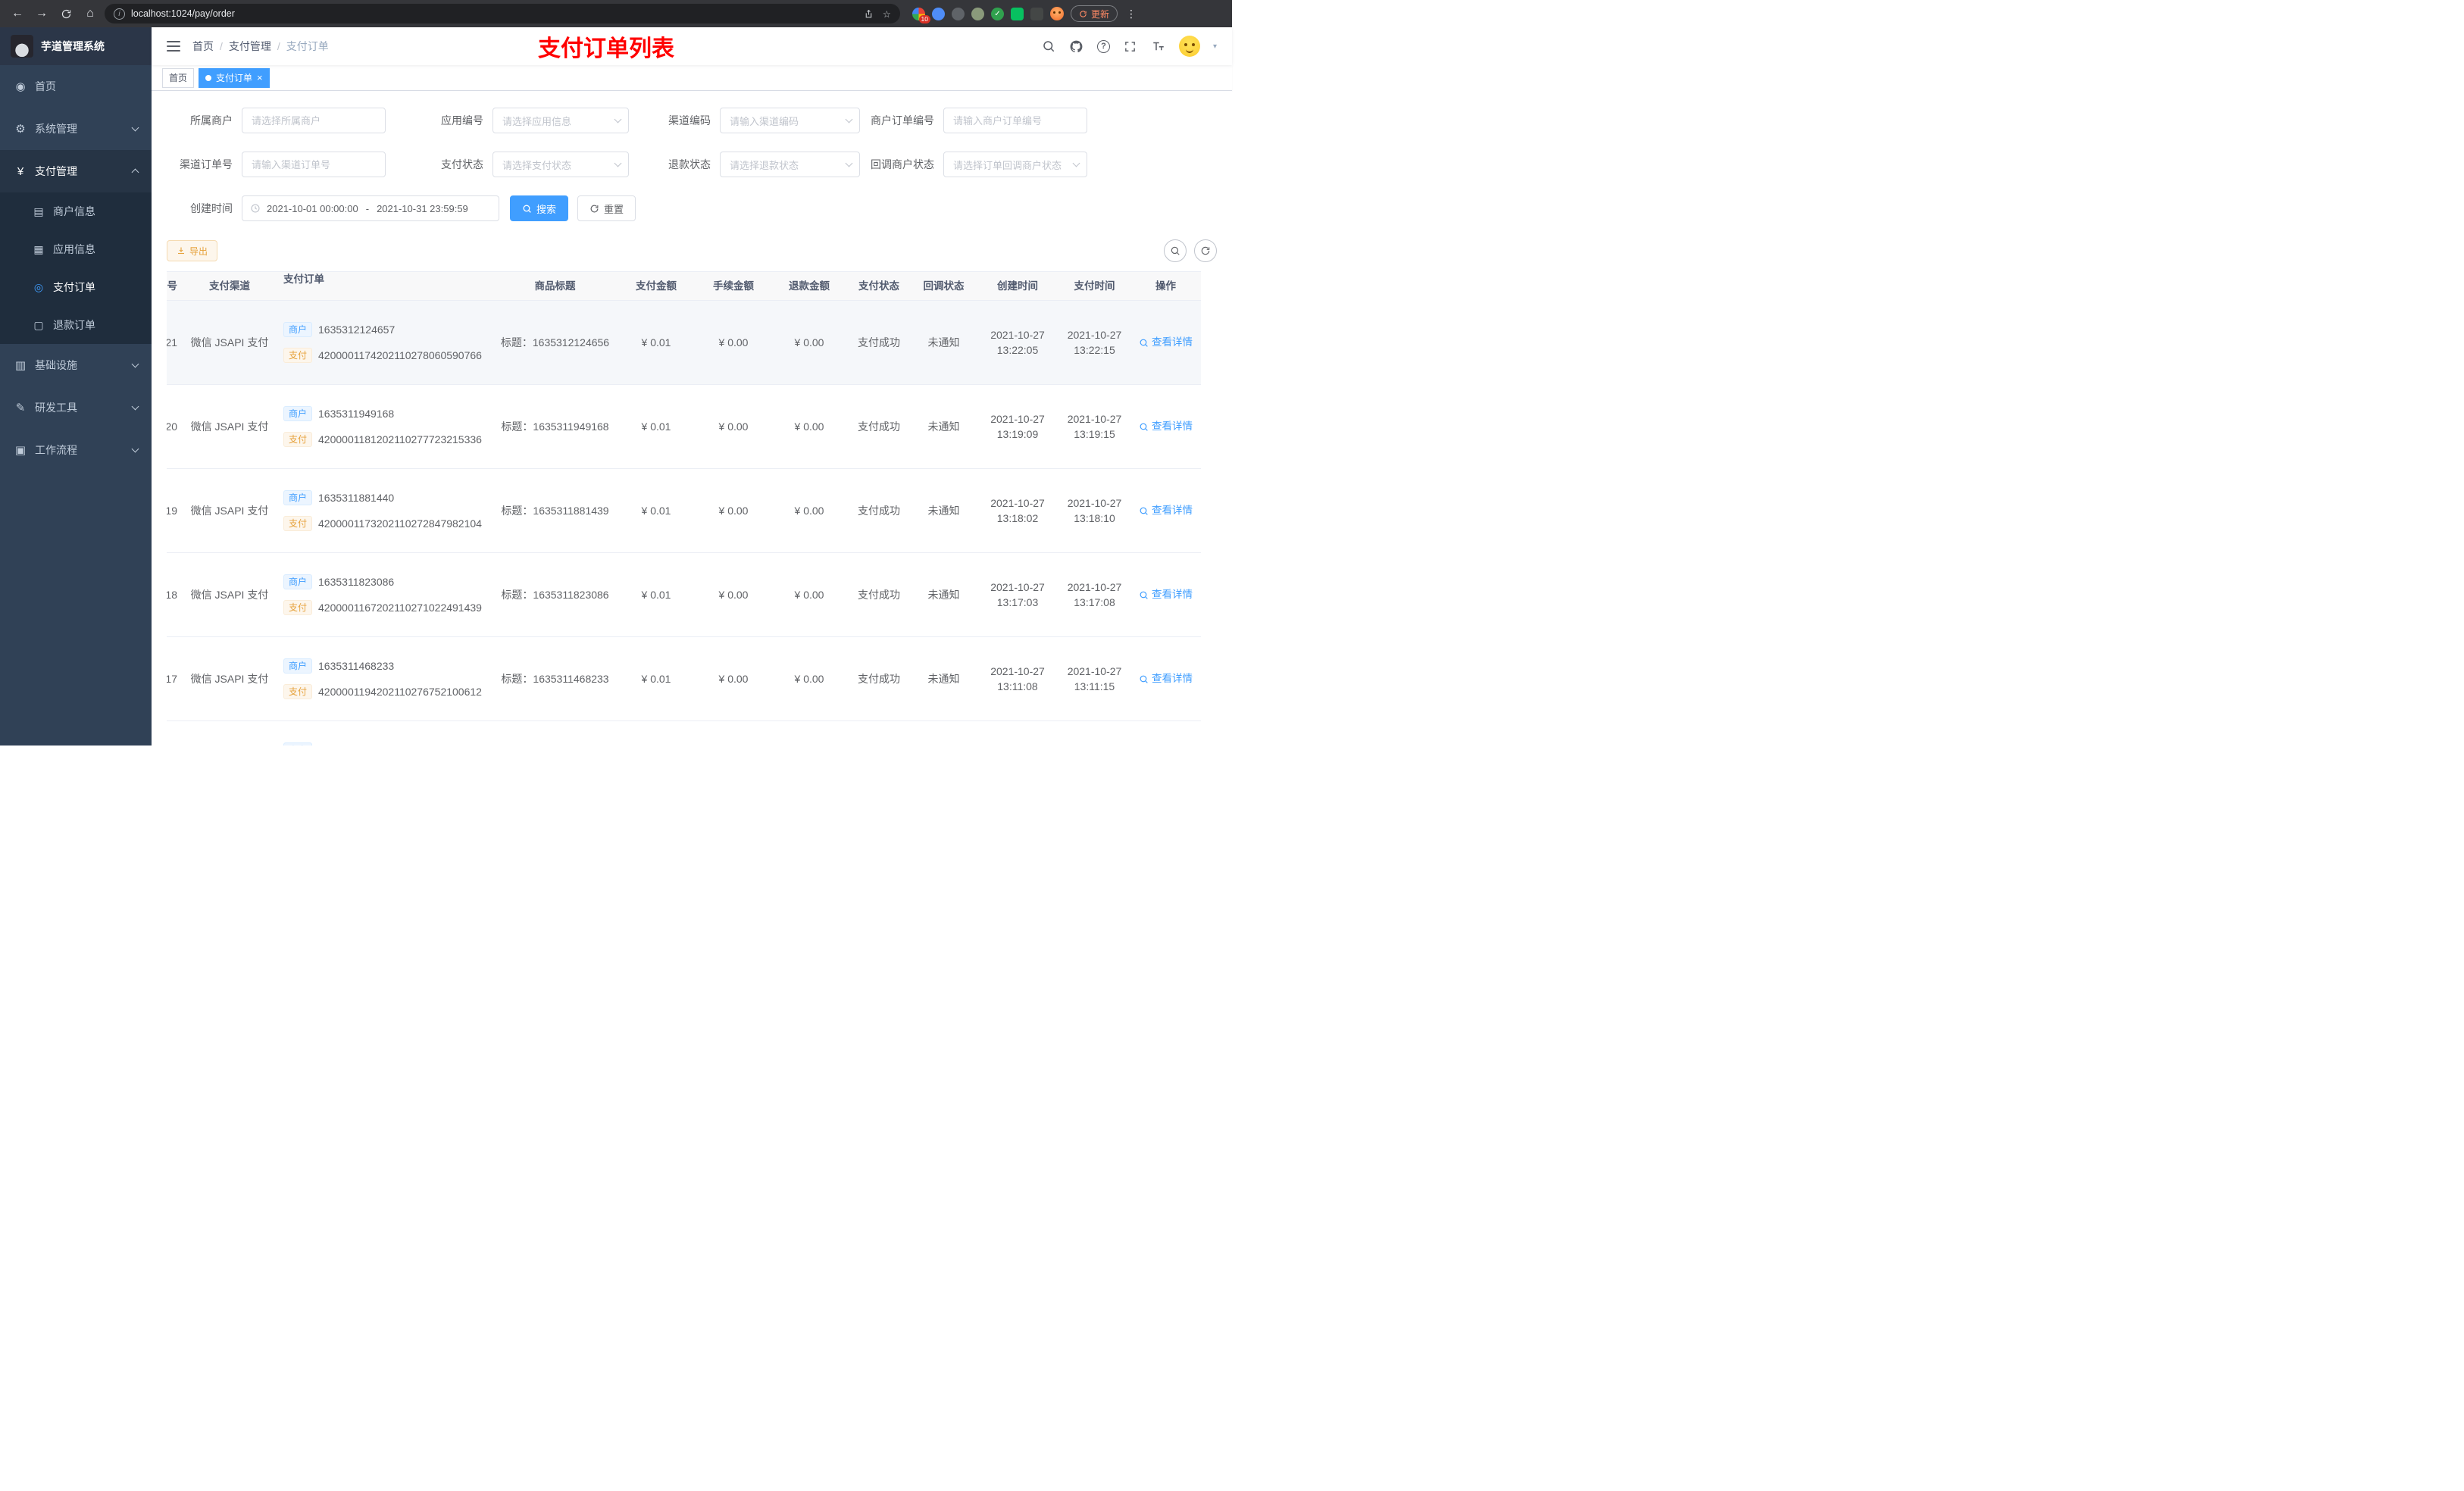  I want to click on browser-reload-icon, so click(66, 13).